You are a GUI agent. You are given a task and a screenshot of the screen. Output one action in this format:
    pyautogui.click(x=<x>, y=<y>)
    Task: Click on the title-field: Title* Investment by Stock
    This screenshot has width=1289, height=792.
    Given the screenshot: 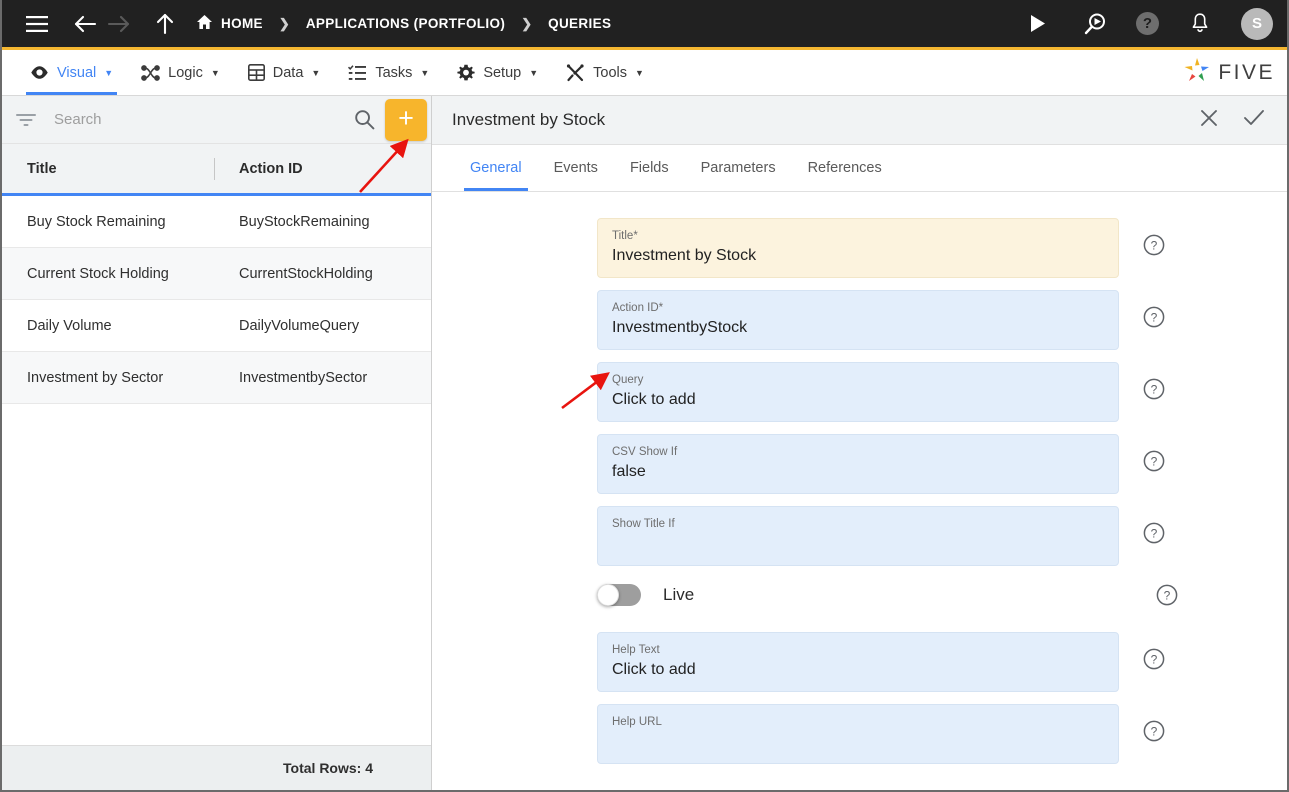 What is the action you would take?
    pyautogui.click(x=858, y=248)
    